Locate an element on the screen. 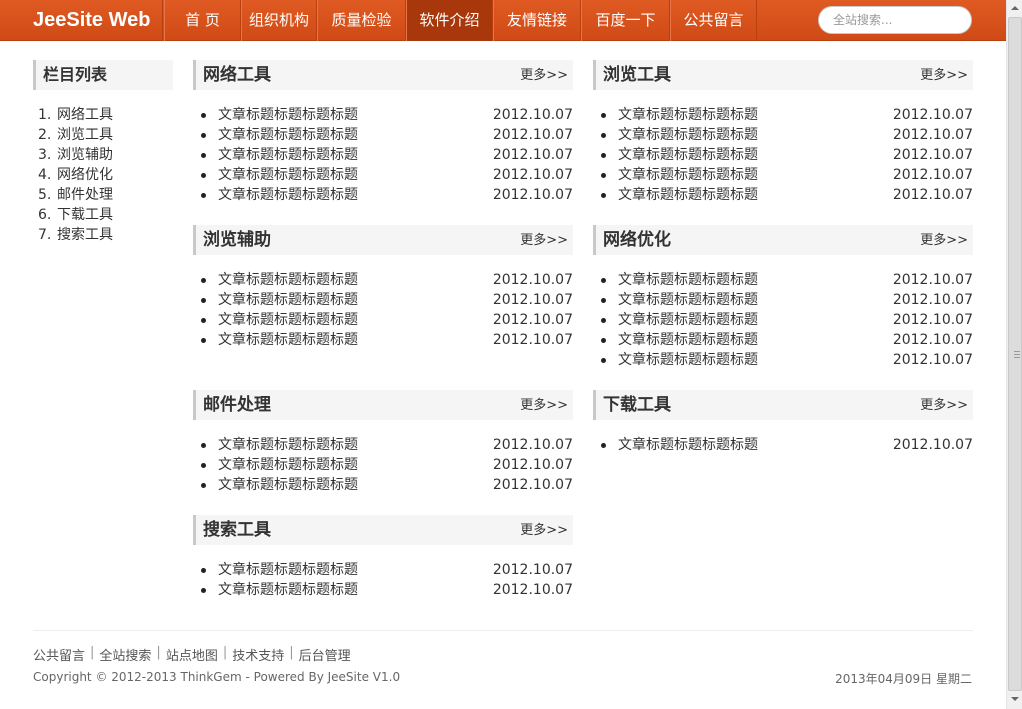 This screenshot has height=709, width=1022. scroll-up-arrow-icon is located at coordinates (1015, 8).